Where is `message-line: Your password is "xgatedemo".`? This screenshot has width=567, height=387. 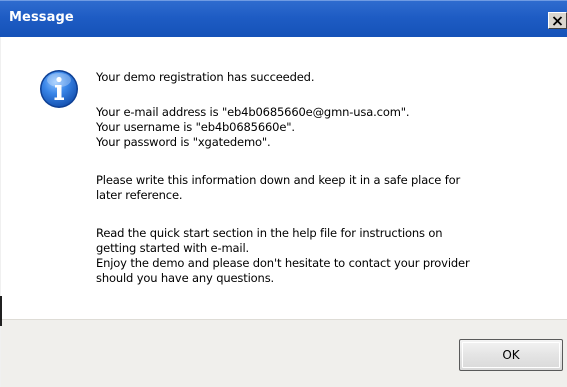 message-line: Your password is "xgatedemo". is located at coordinates (183, 142).